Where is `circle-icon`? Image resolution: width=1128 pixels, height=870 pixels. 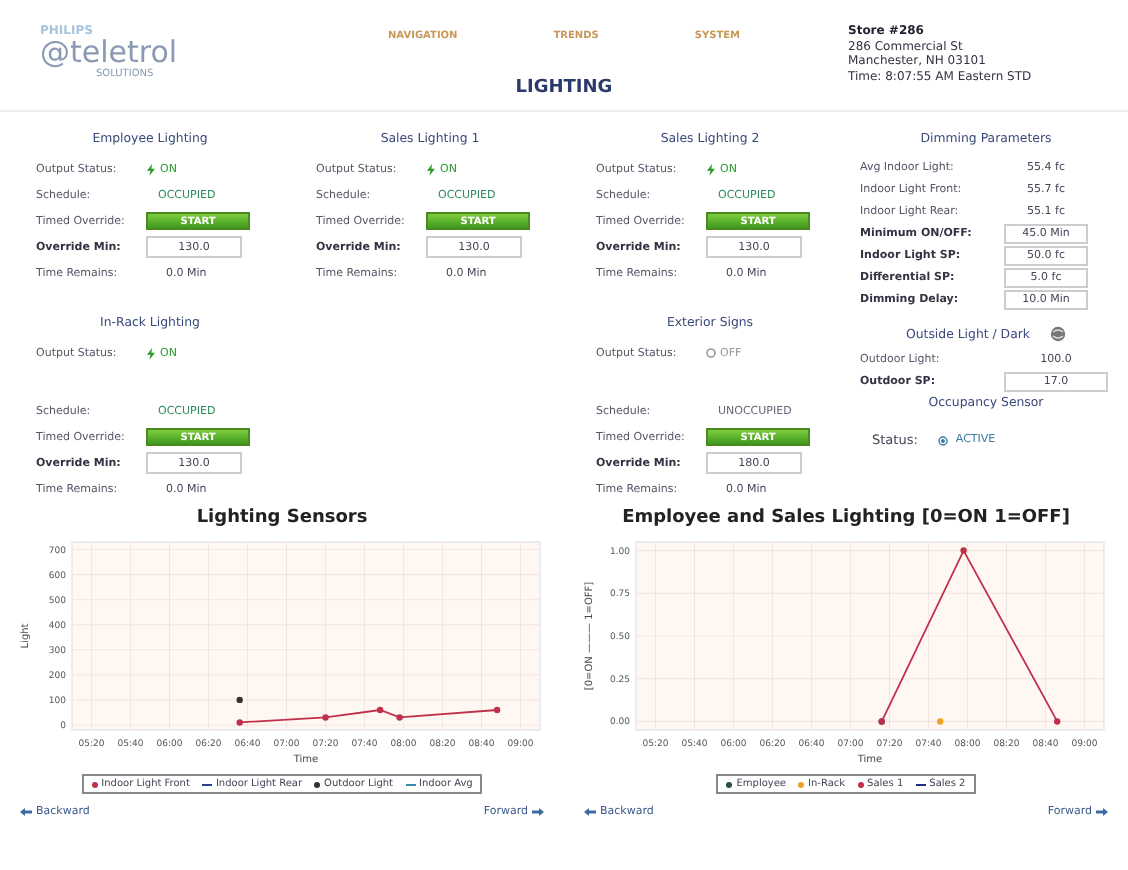 circle-icon is located at coordinates (711, 353).